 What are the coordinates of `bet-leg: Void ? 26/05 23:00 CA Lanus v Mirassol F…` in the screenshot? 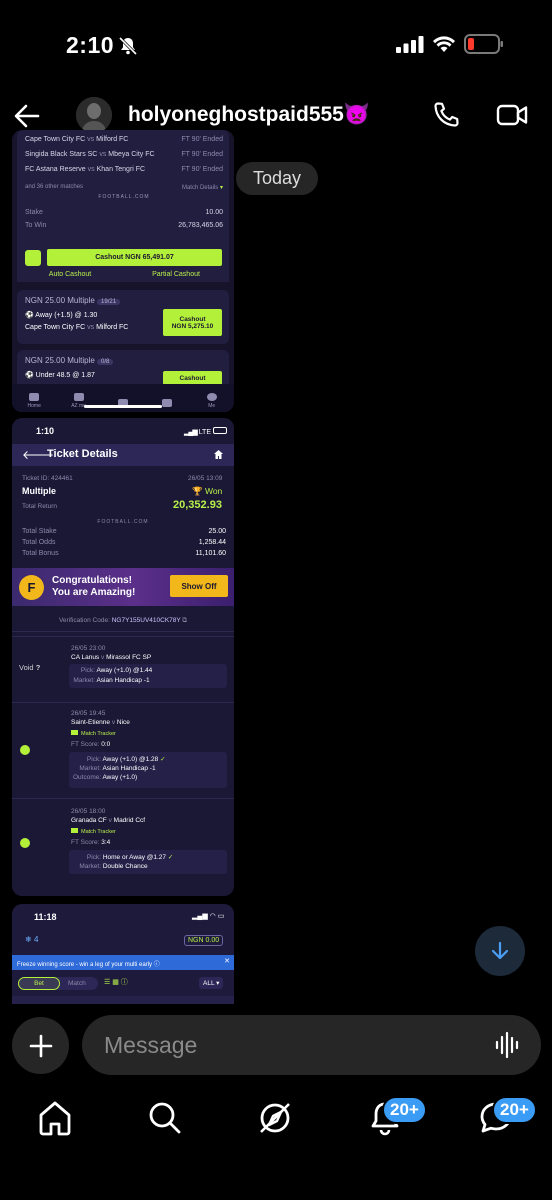 It's located at (123, 669).